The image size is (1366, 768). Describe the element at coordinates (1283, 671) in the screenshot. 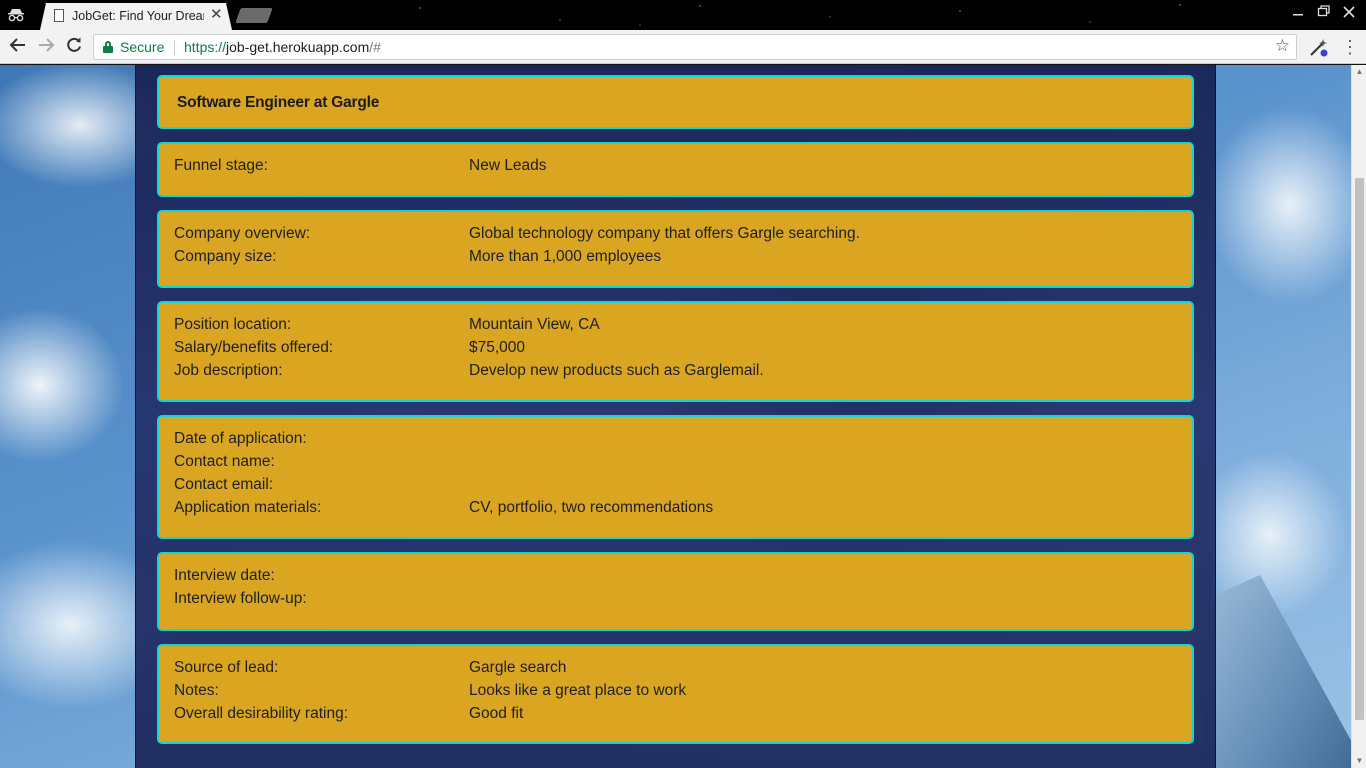

I see `background-building` at that location.